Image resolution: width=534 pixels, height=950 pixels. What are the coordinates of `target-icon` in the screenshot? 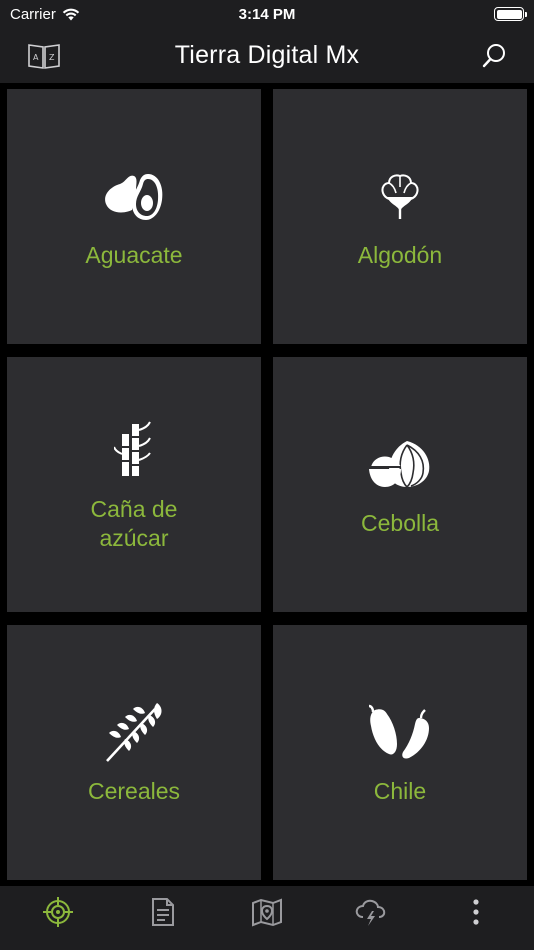 It's located at (58, 912).